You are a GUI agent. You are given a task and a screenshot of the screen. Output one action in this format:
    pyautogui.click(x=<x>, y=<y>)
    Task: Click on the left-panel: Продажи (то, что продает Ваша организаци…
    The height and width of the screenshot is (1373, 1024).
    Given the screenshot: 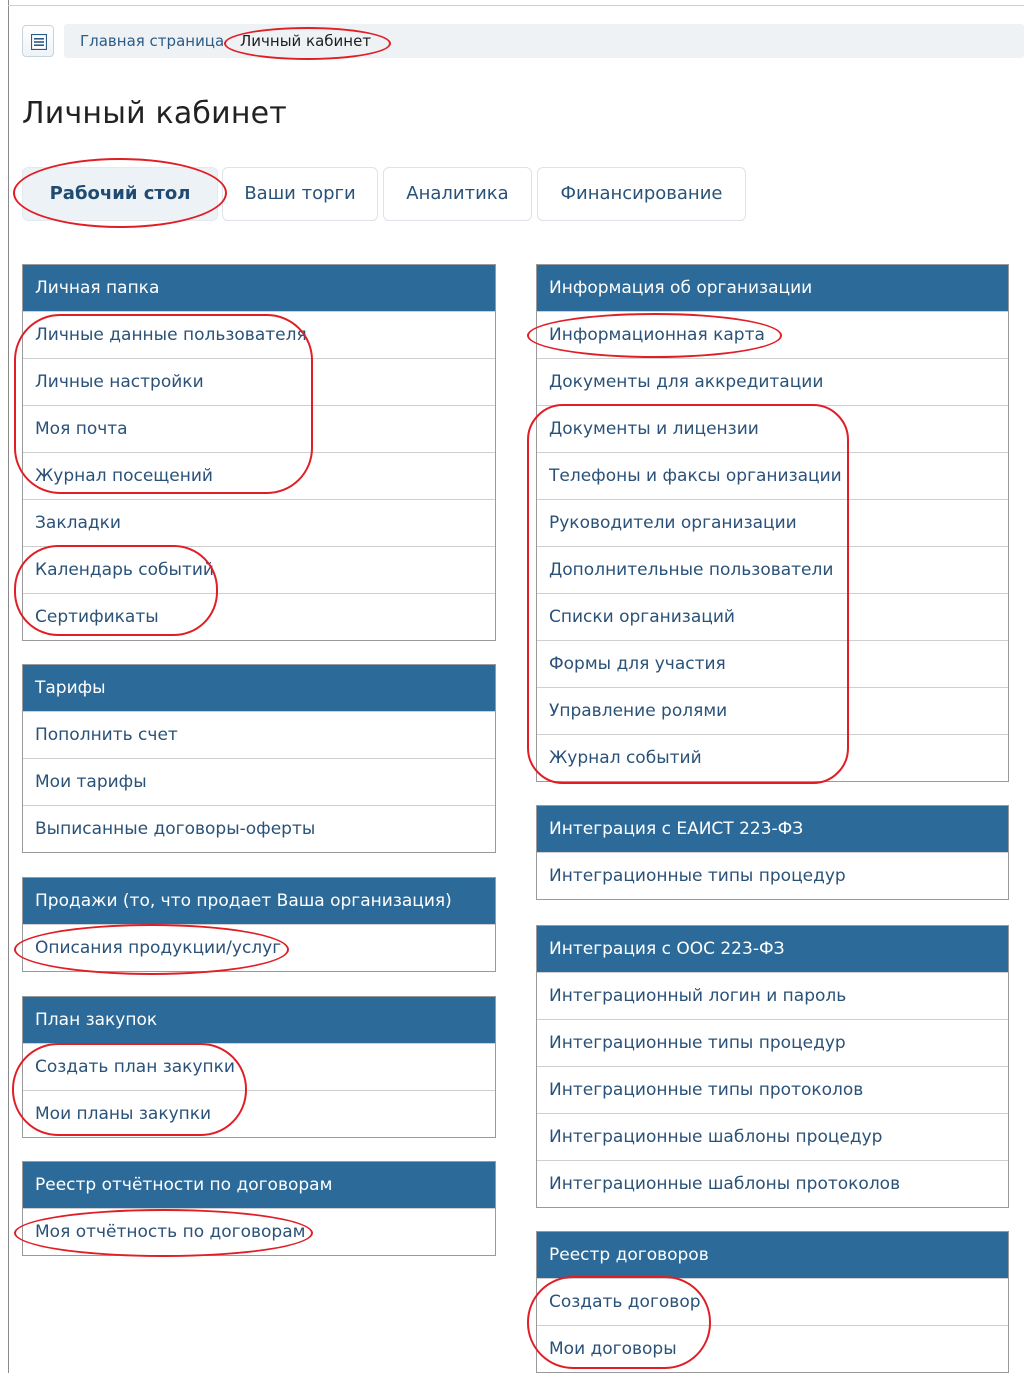 What is the action you would take?
    pyautogui.click(x=259, y=924)
    